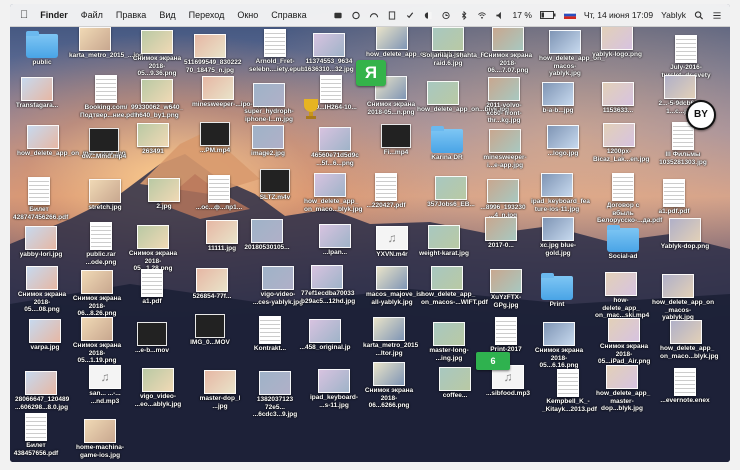  I want to click on clock-icon, so click(446, 15).